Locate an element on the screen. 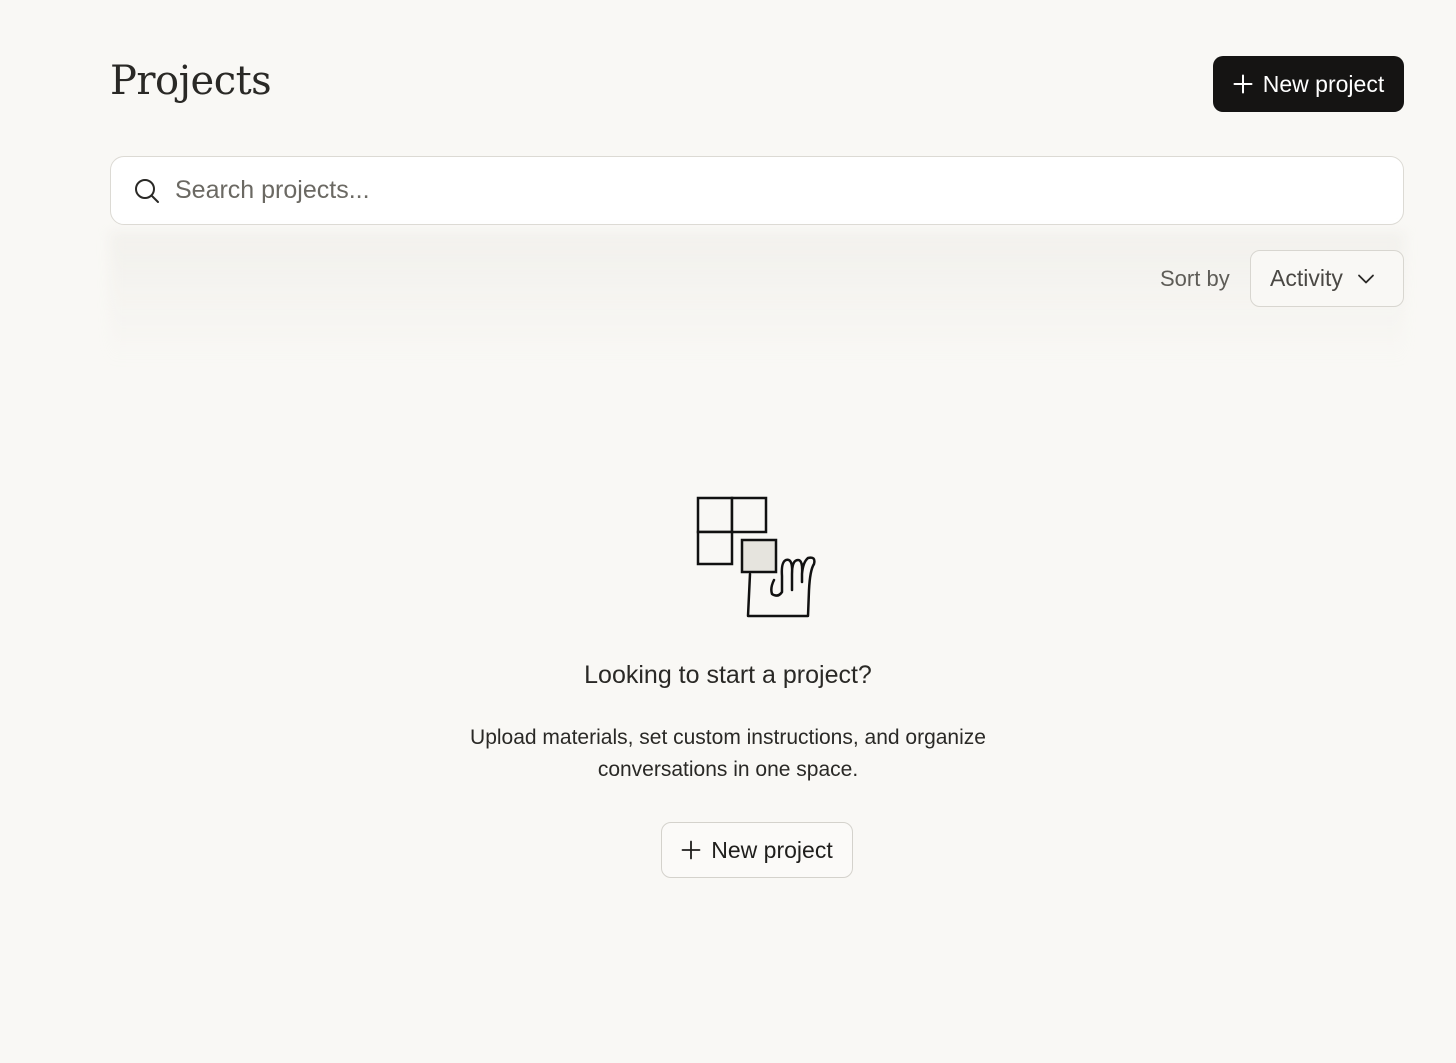 The image size is (1456, 1063). sort-select: Activity is located at coordinates (1327, 278).